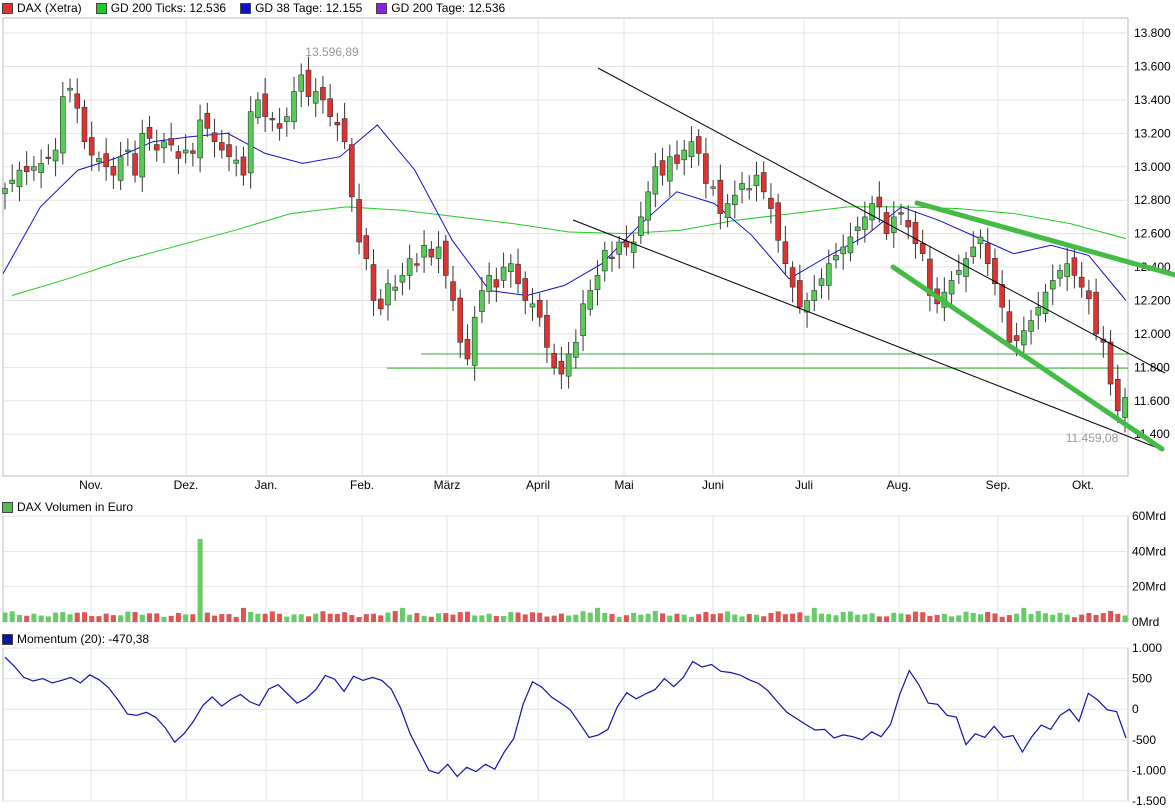 The height and width of the screenshot is (812, 1175). Describe the element at coordinates (75, 639) in the screenshot. I see `legend-item-momentum: Momentum (20): -470,38` at that location.